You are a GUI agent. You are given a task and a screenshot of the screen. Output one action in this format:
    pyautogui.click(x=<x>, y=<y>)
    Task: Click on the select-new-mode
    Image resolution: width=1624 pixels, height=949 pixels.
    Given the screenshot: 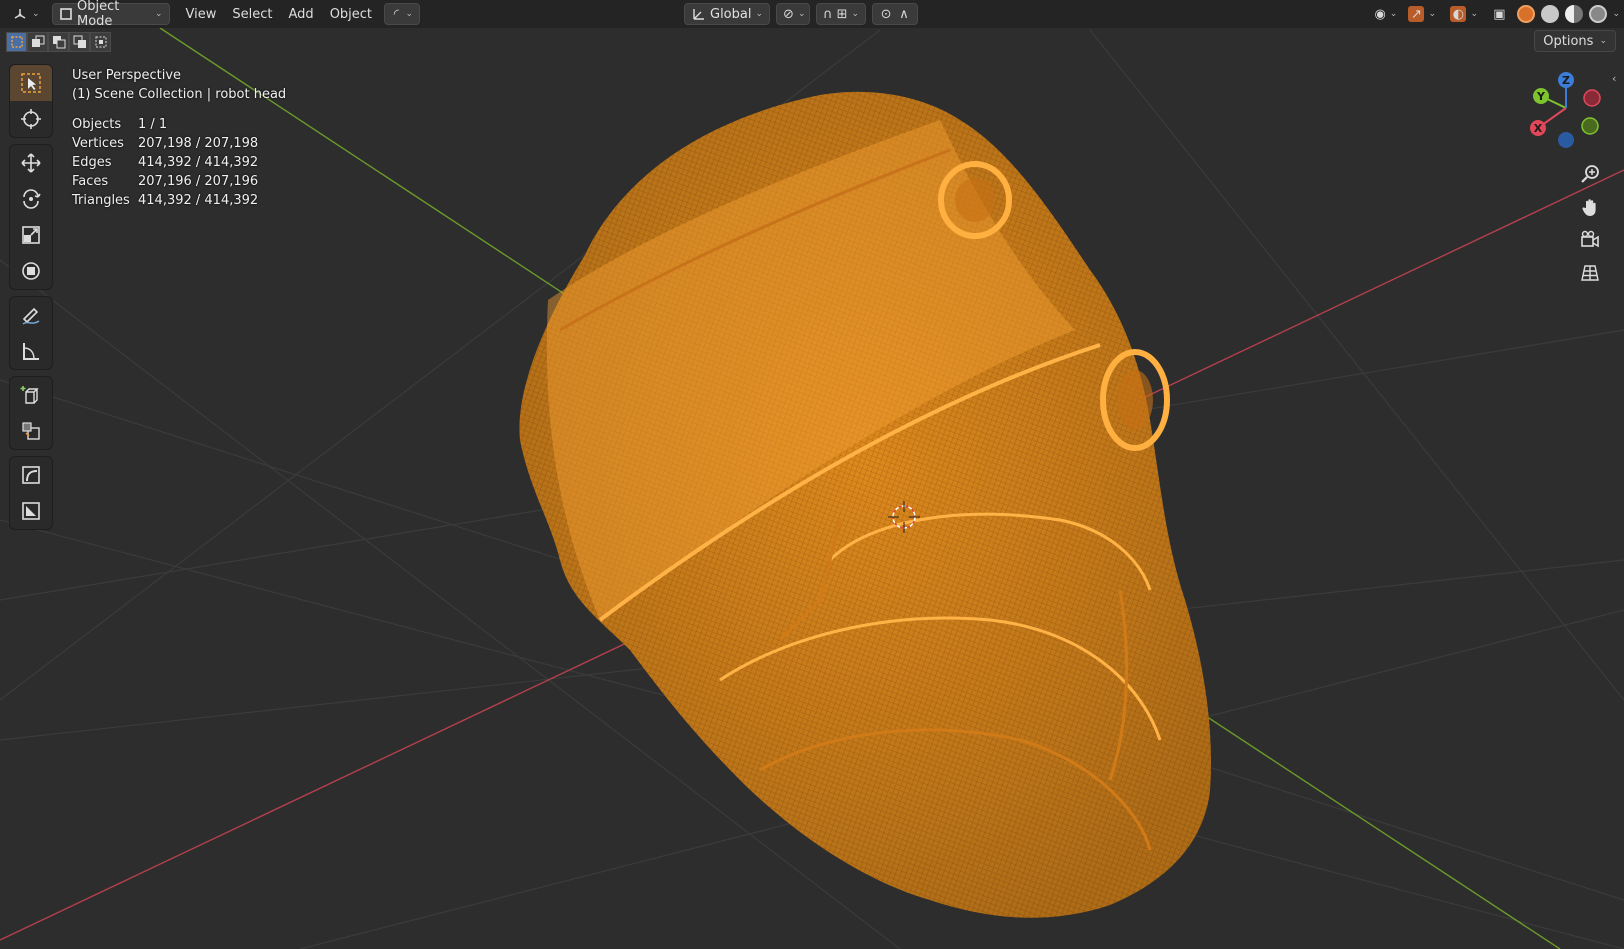 What is the action you would take?
    pyautogui.click(x=16, y=42)
    